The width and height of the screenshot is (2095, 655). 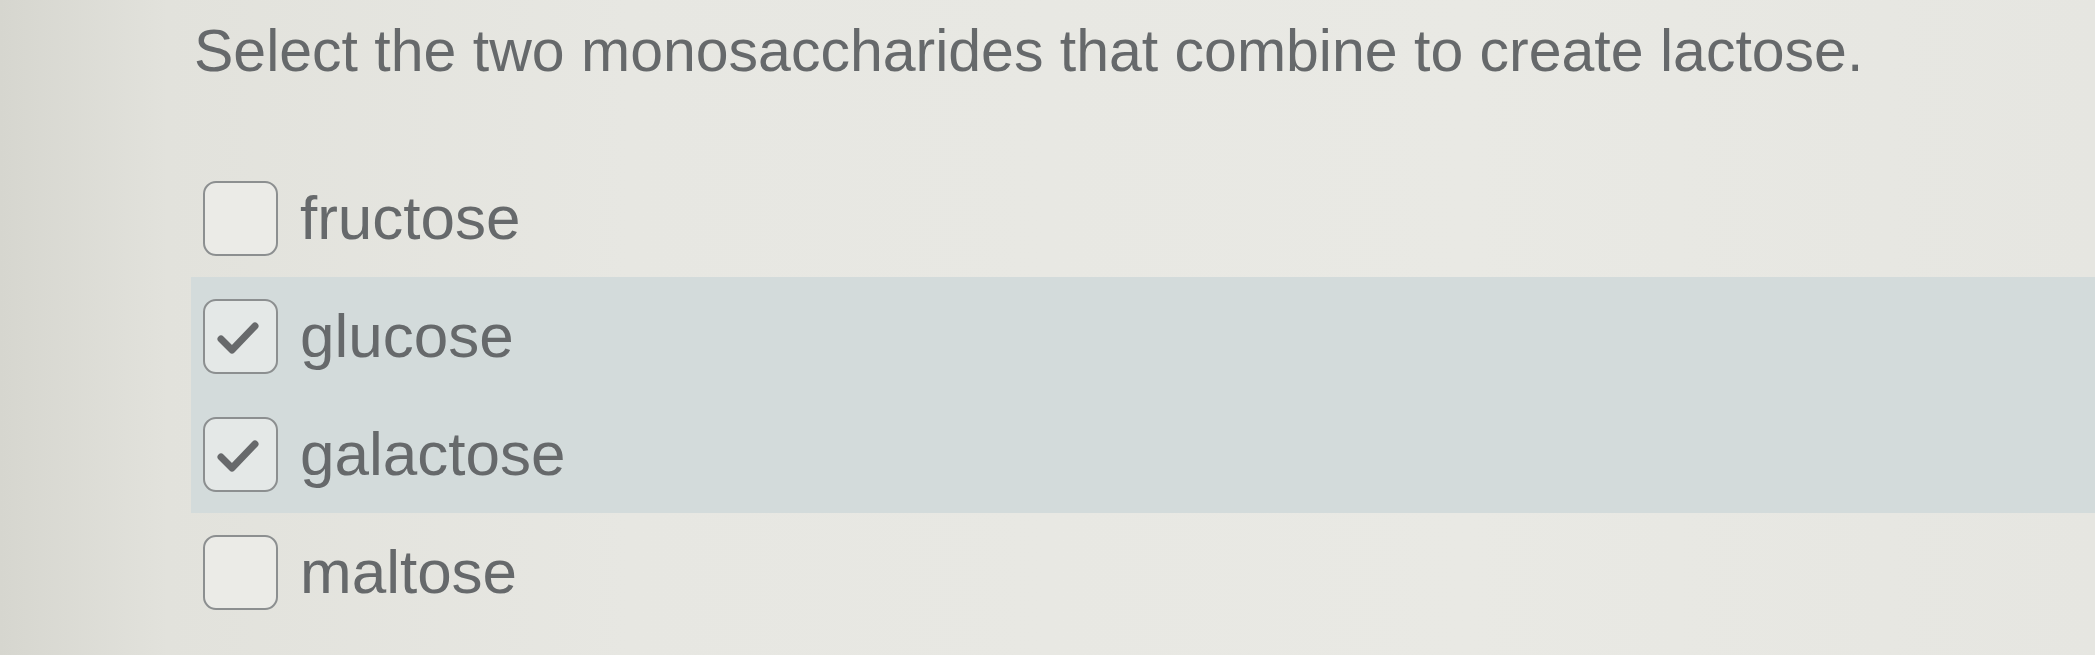 What do you see at coordinates (410, 218) in the screenshot?
I see `option-label: fructose` at bounding box center [410, 218].